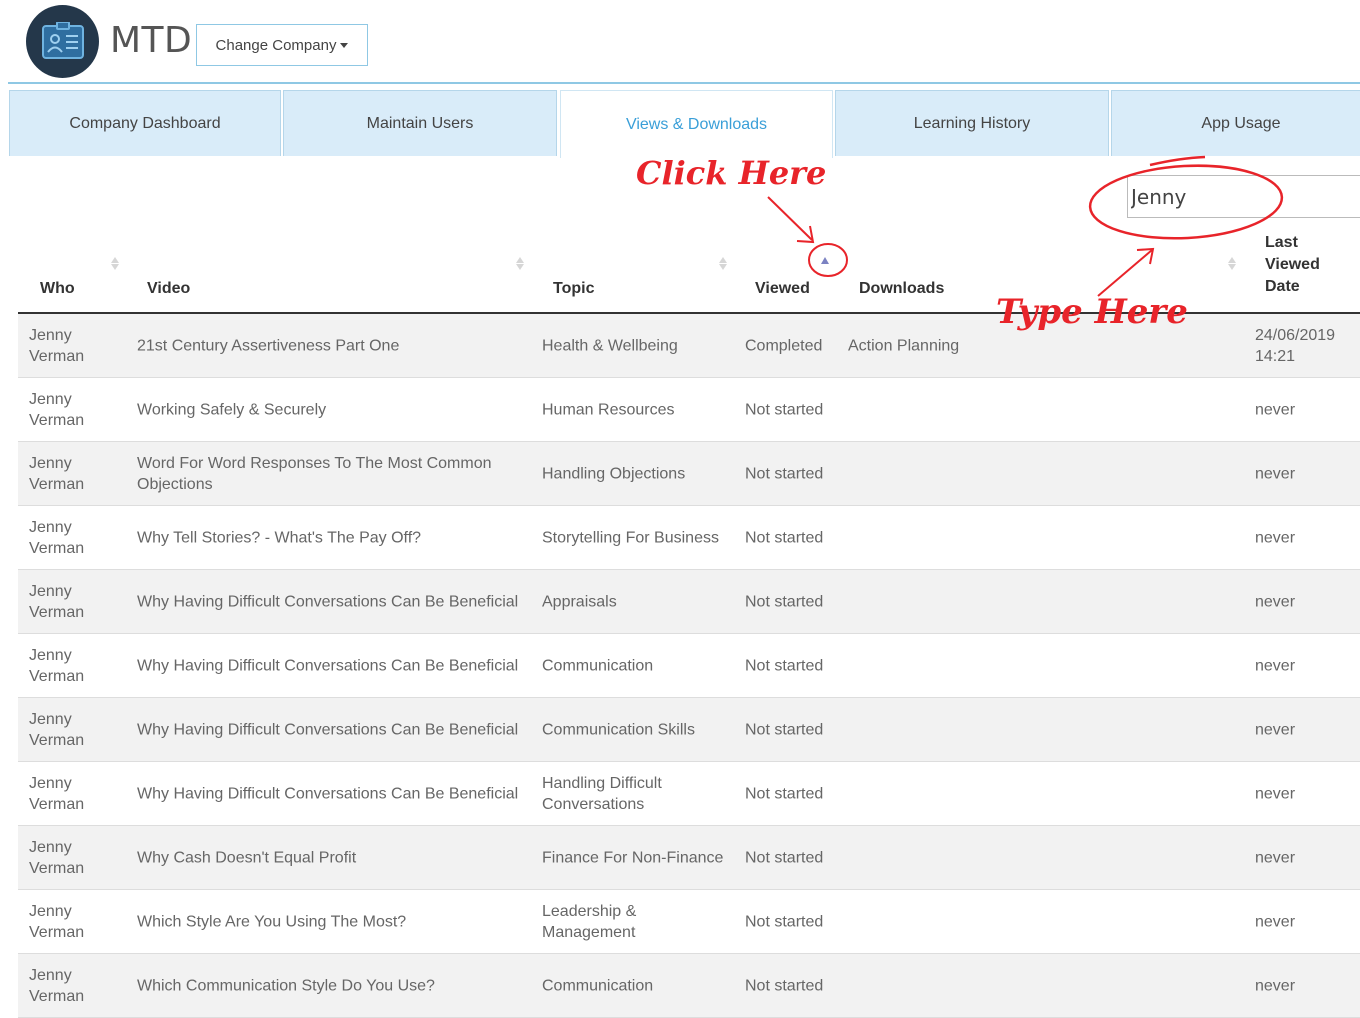 Image resolution: width=1360 pixels, height=1018 pixels. What do you see at coordinates (272, 921) in the screenshot?
I see `cell-video: Which Style Are You Using The Most?` at bounding box center [272, 921].